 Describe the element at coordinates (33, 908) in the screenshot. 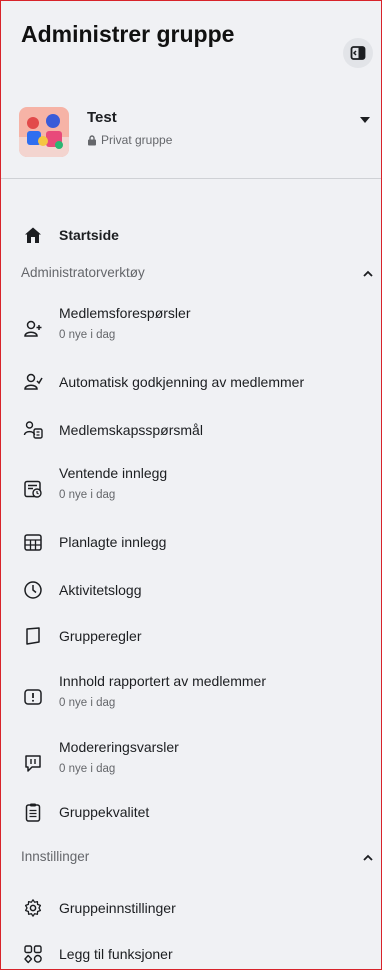

I see `gear-icon` at that location.